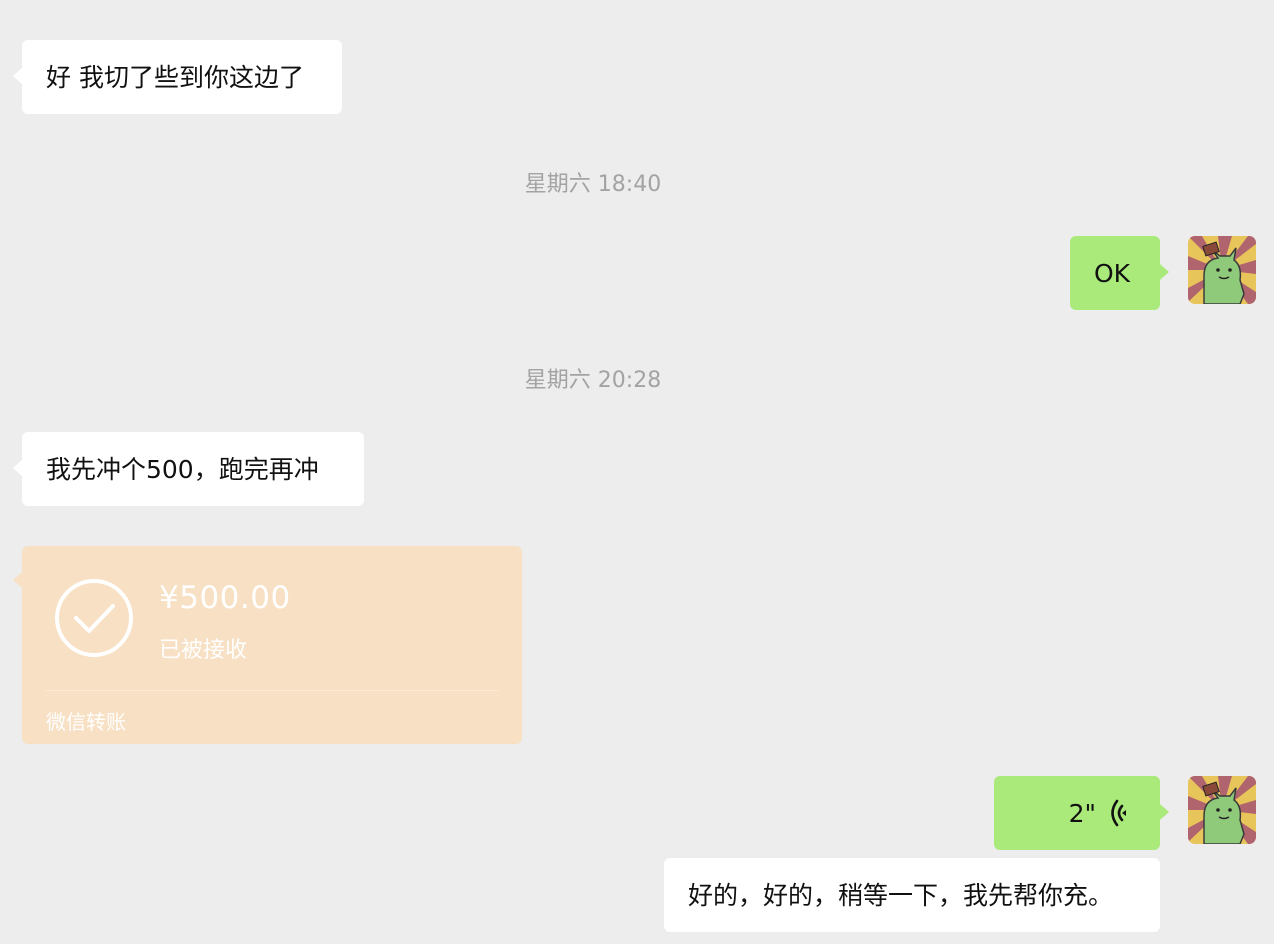 The height and width of the screenshot is (944, 1274). What do you see at coordinates (593, 184) in the screenshot?
I see `timestamp: 星期六 18:40` at bounding box center [593, 184].